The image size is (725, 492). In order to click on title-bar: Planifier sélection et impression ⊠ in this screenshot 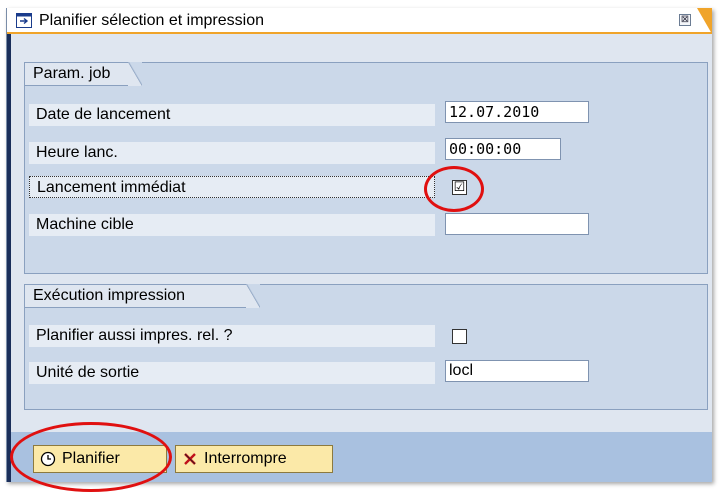, I will do `click(359, 21)`.